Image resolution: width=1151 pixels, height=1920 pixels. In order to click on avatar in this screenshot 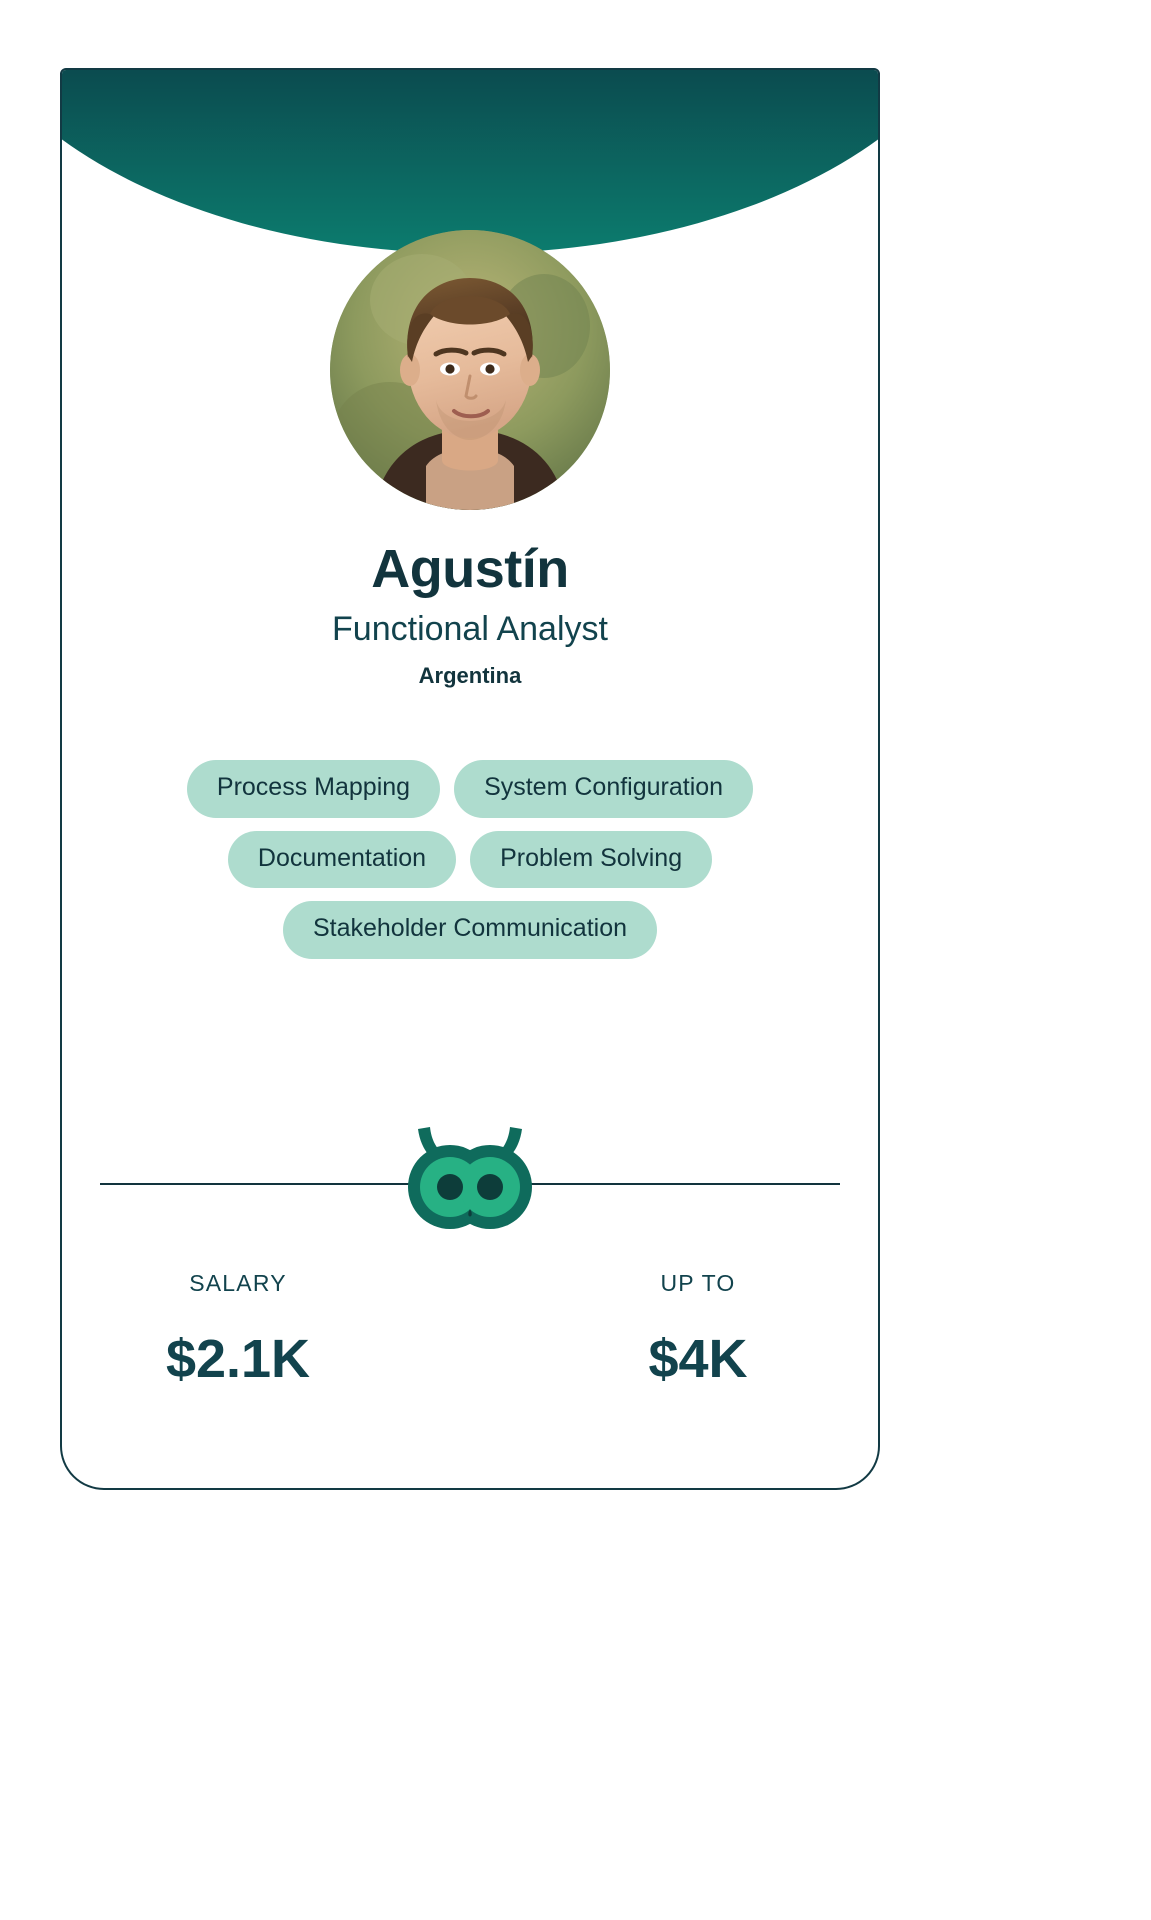, I will do `click(470, 370)`.